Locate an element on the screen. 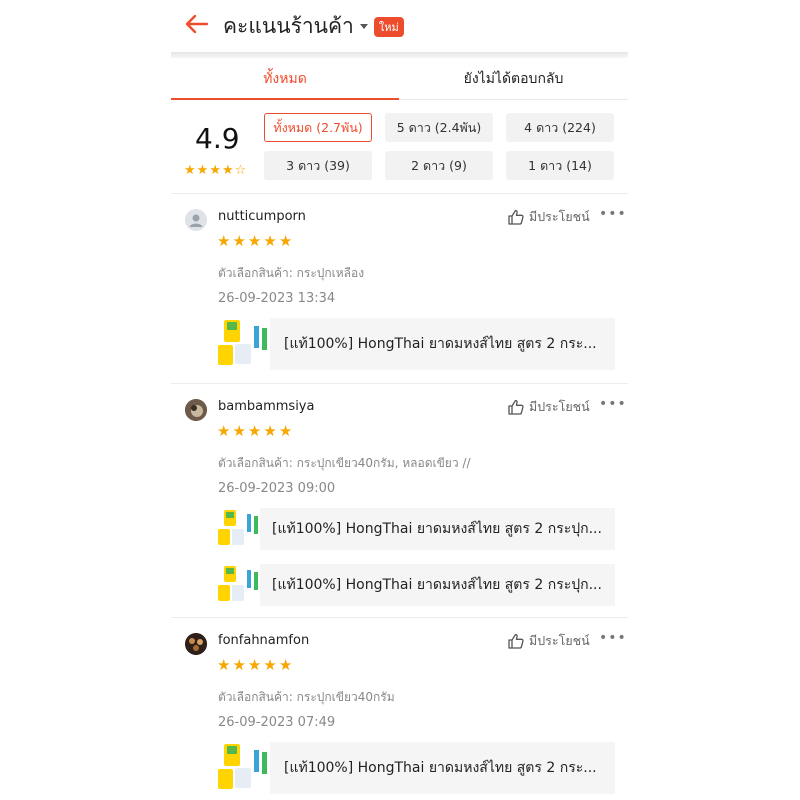 This screenshot has width=800, height=800. tab-not-replied: ยังไม่ได้ตอบกลับ is located at coordinates (513, 79).